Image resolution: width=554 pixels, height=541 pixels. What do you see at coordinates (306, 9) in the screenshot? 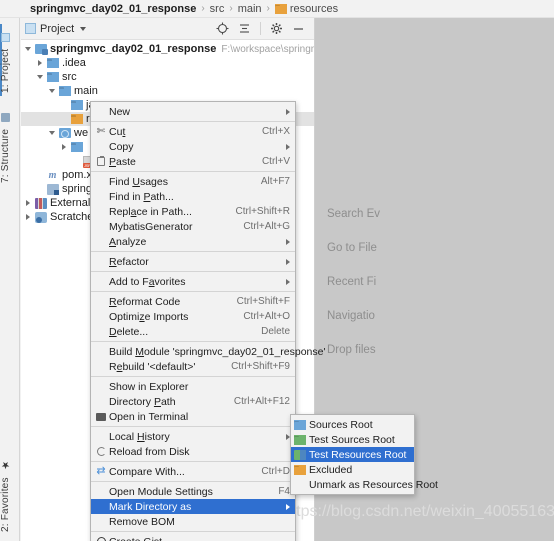
I see `breadcrumb-item: resources` at bounding box center [306, 9].